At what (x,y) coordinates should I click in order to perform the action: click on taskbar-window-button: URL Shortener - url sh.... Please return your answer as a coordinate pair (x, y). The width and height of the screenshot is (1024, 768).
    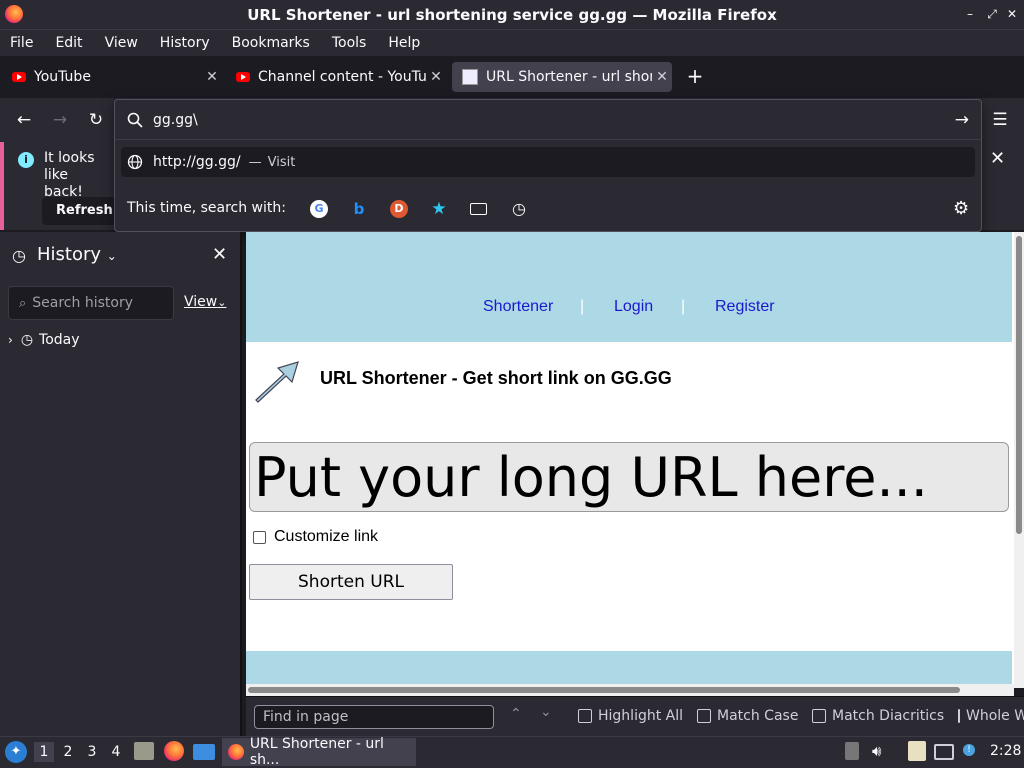
    Looking at the image, I should click on (319, 752).